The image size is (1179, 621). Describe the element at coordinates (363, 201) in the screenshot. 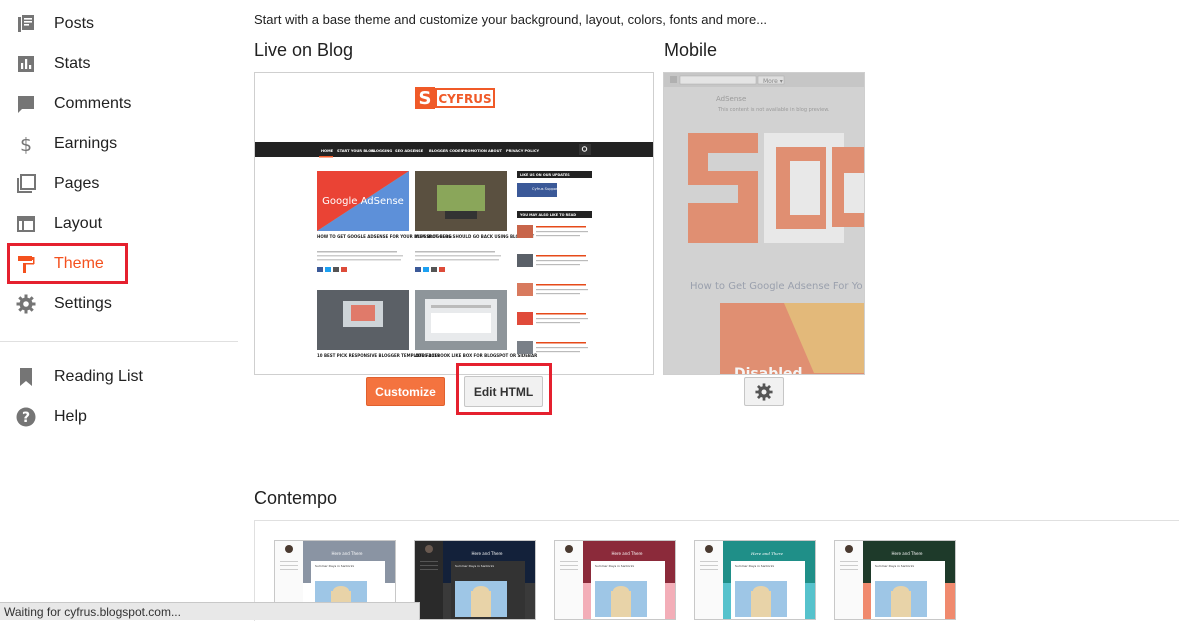

I see `post-1-image-text: Google AdSense` at that location.